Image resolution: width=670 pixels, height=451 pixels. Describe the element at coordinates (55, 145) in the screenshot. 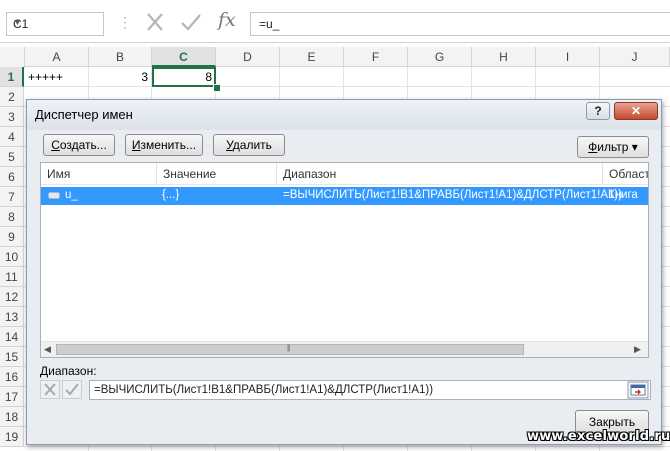

I see `create-button-hotkey: С` at that location.